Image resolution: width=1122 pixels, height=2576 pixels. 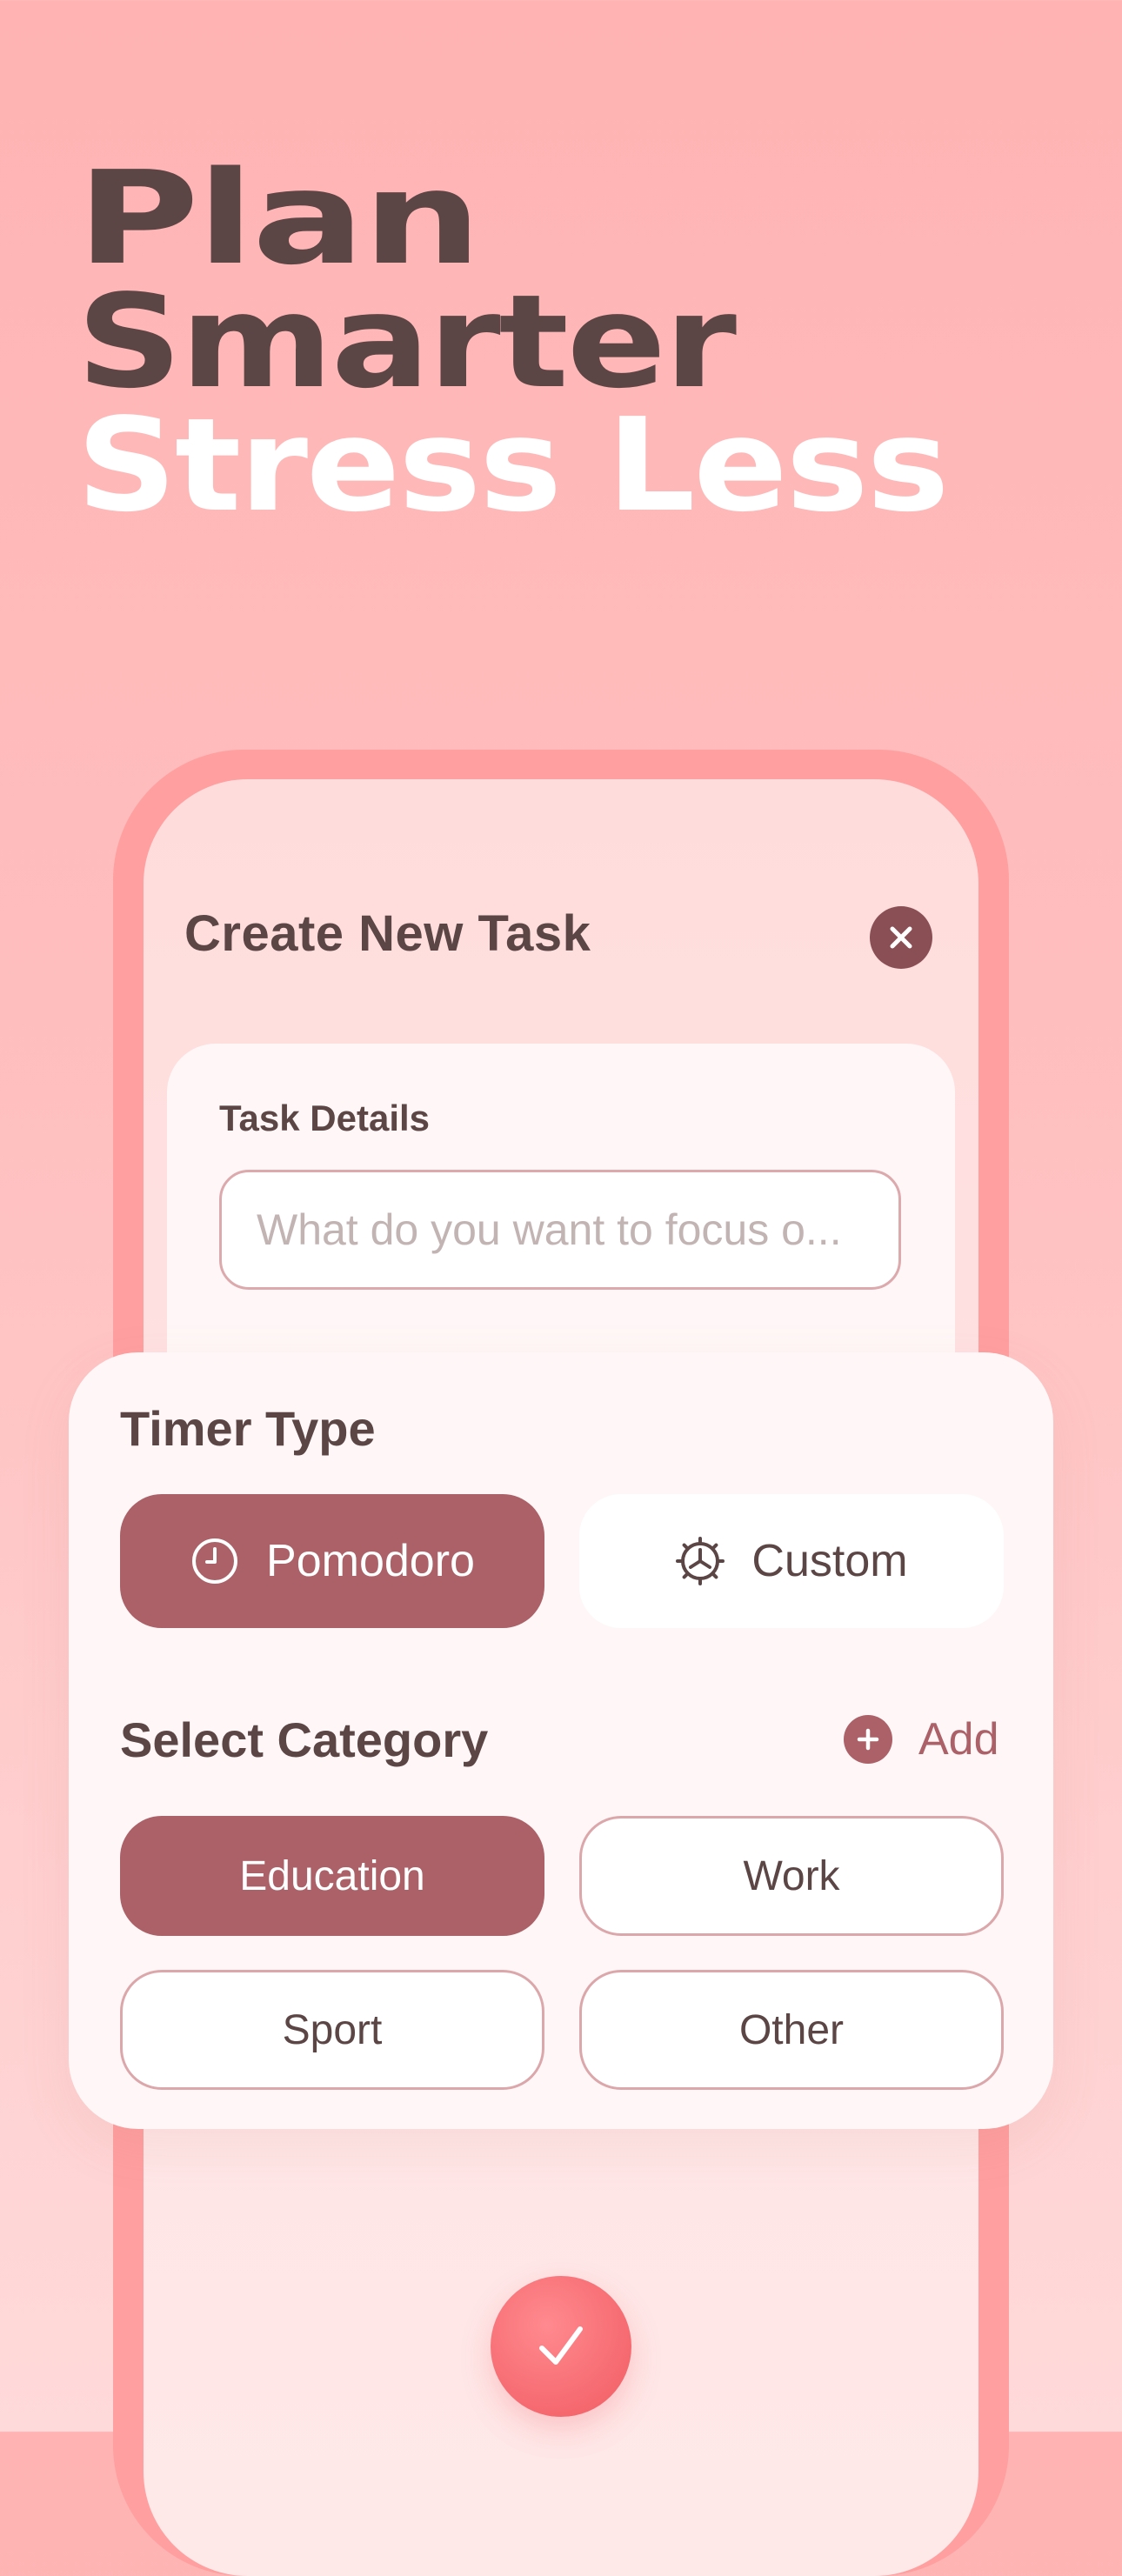 I want to click on task-details-input, so click(x=560, y=1230).